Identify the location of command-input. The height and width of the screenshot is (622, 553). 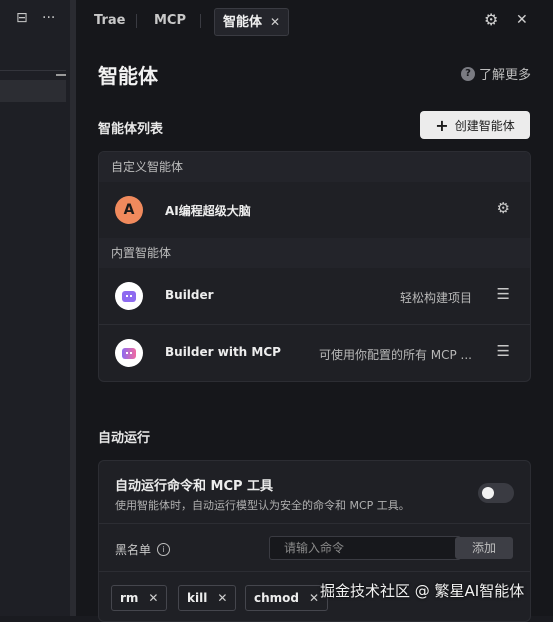
(365, 548).